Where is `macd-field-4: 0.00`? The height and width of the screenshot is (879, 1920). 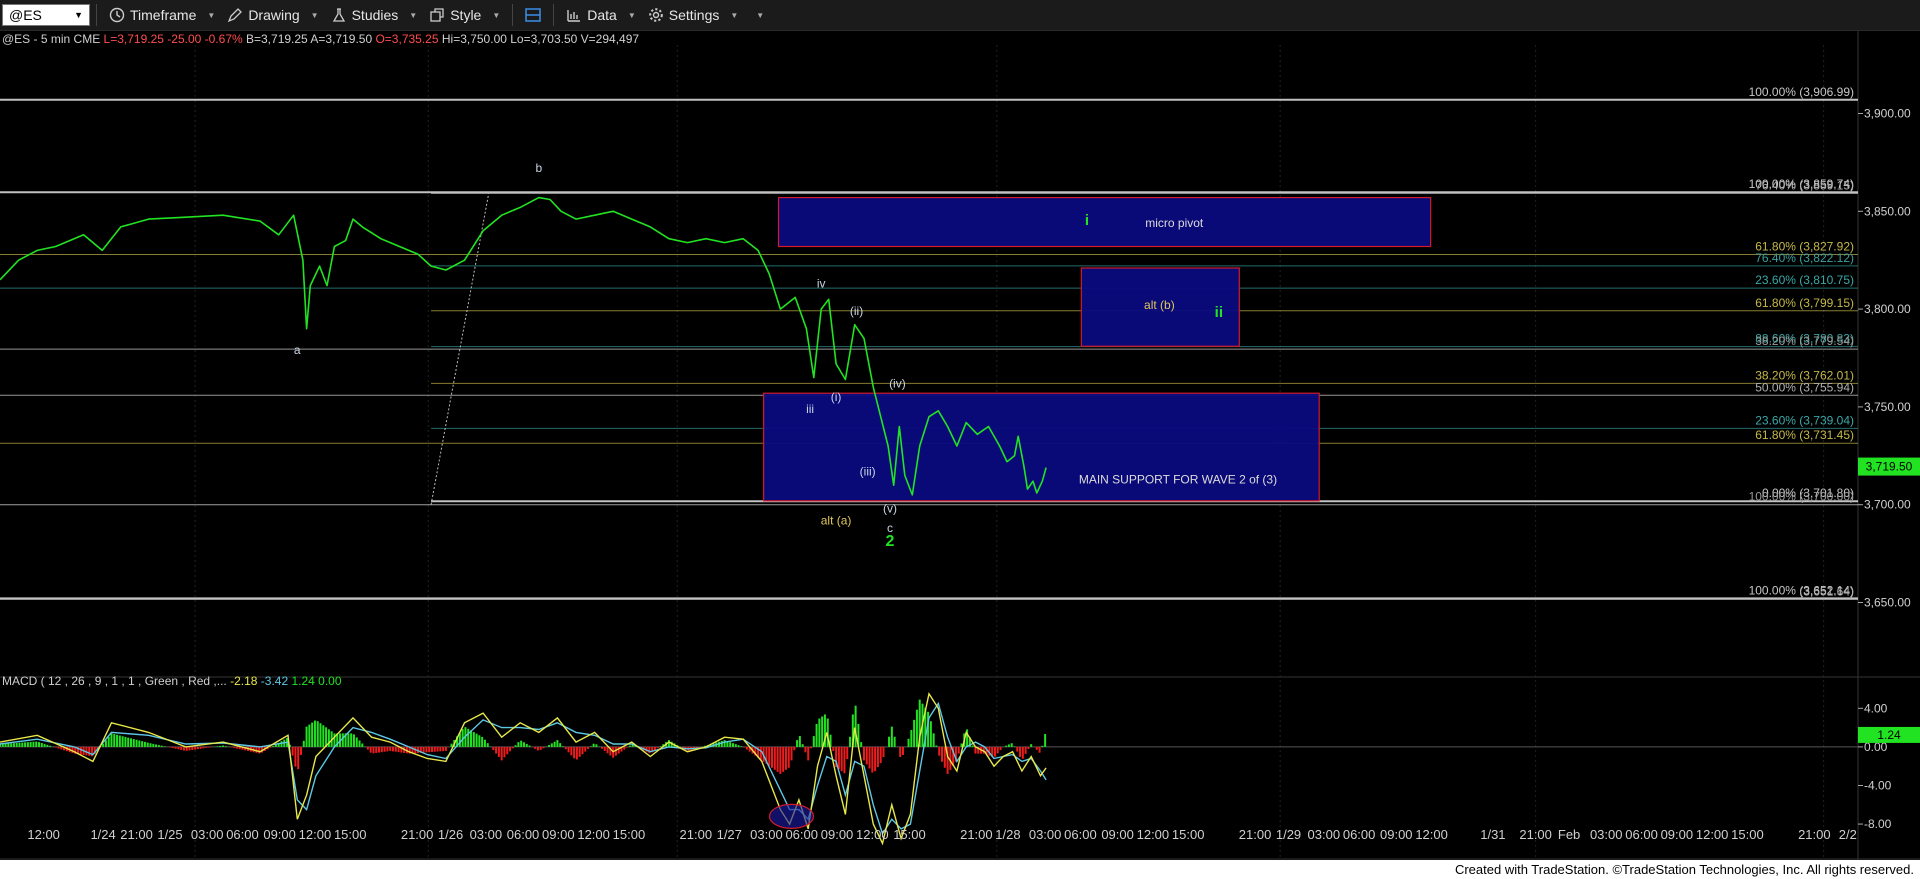
macd-field-4: 0.00 is located at coordinates (330, 681).